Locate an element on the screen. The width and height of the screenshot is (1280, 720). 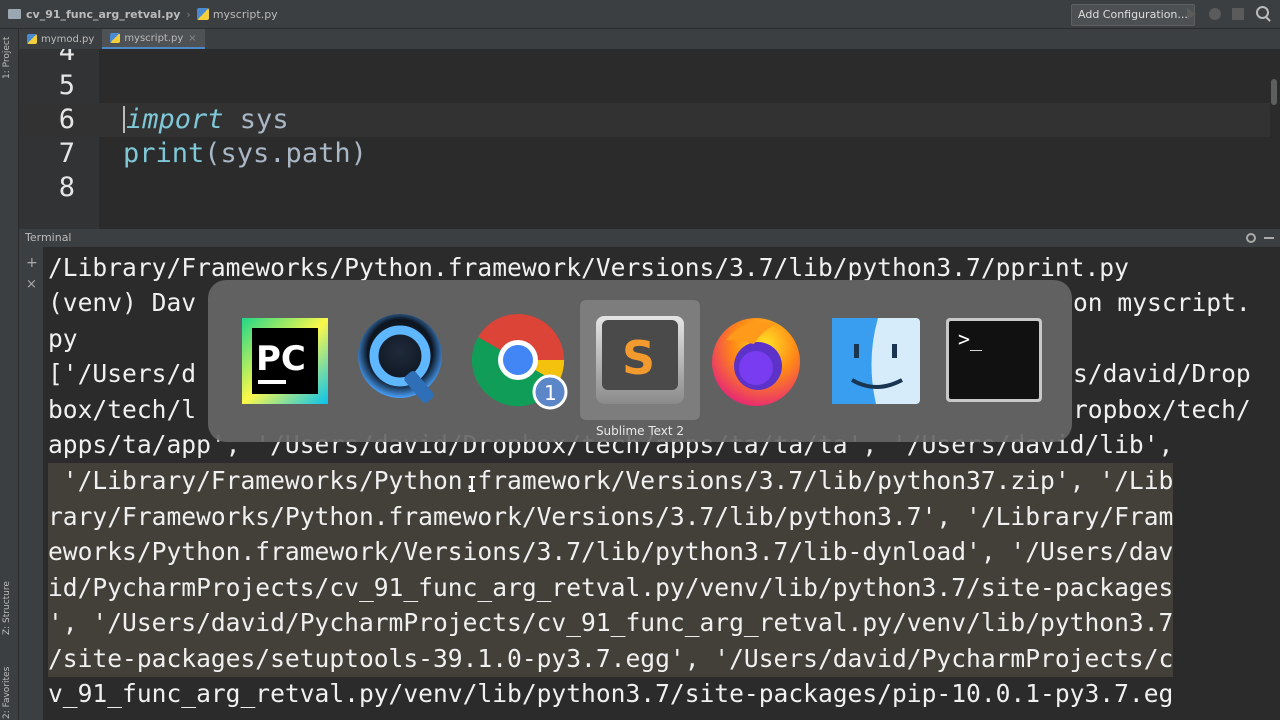
project-tool-button: 1: Project is located at coordinates (7, 58).